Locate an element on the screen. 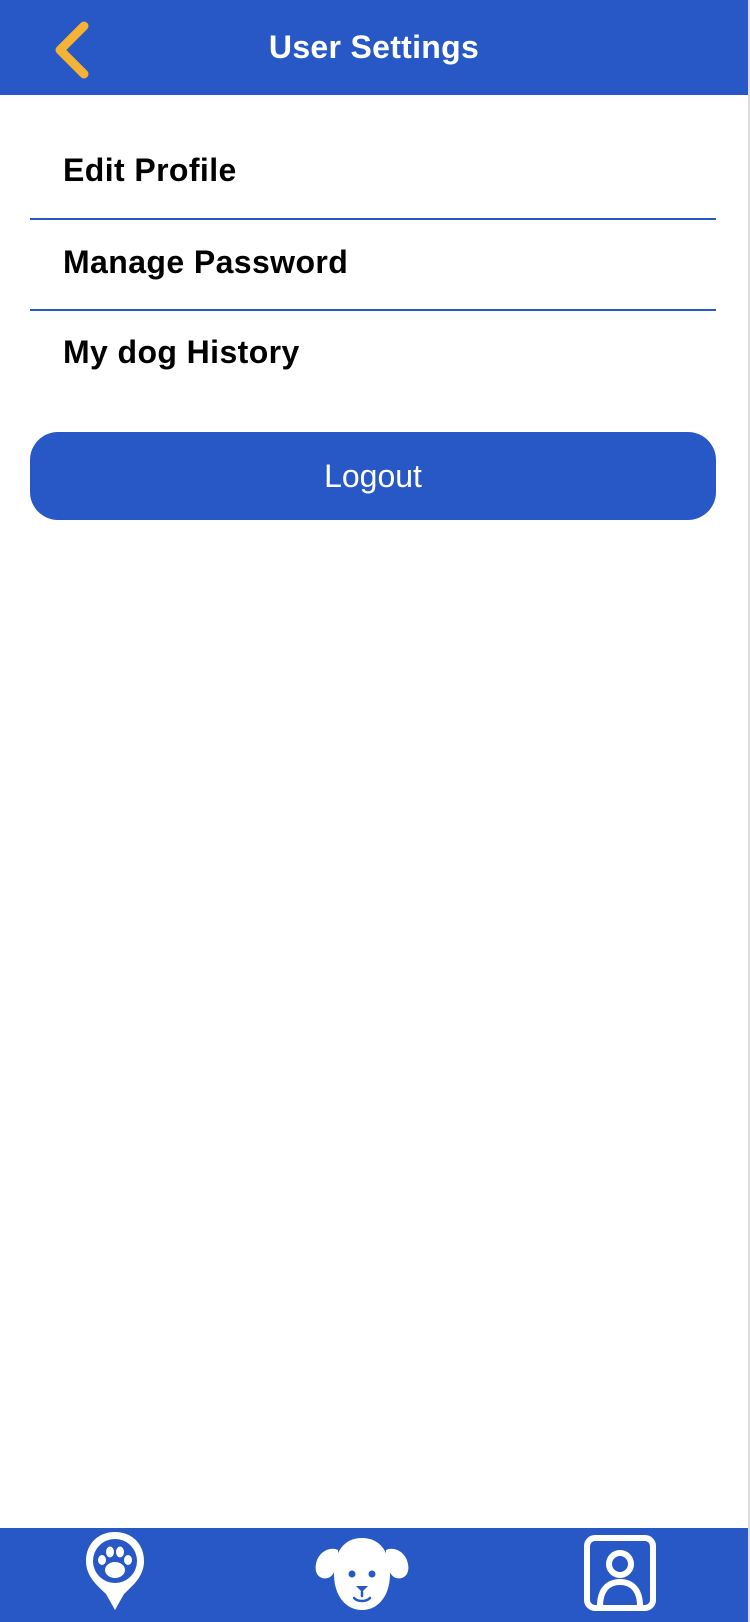  page-title: User Settings is located at coordinates (374, 47).